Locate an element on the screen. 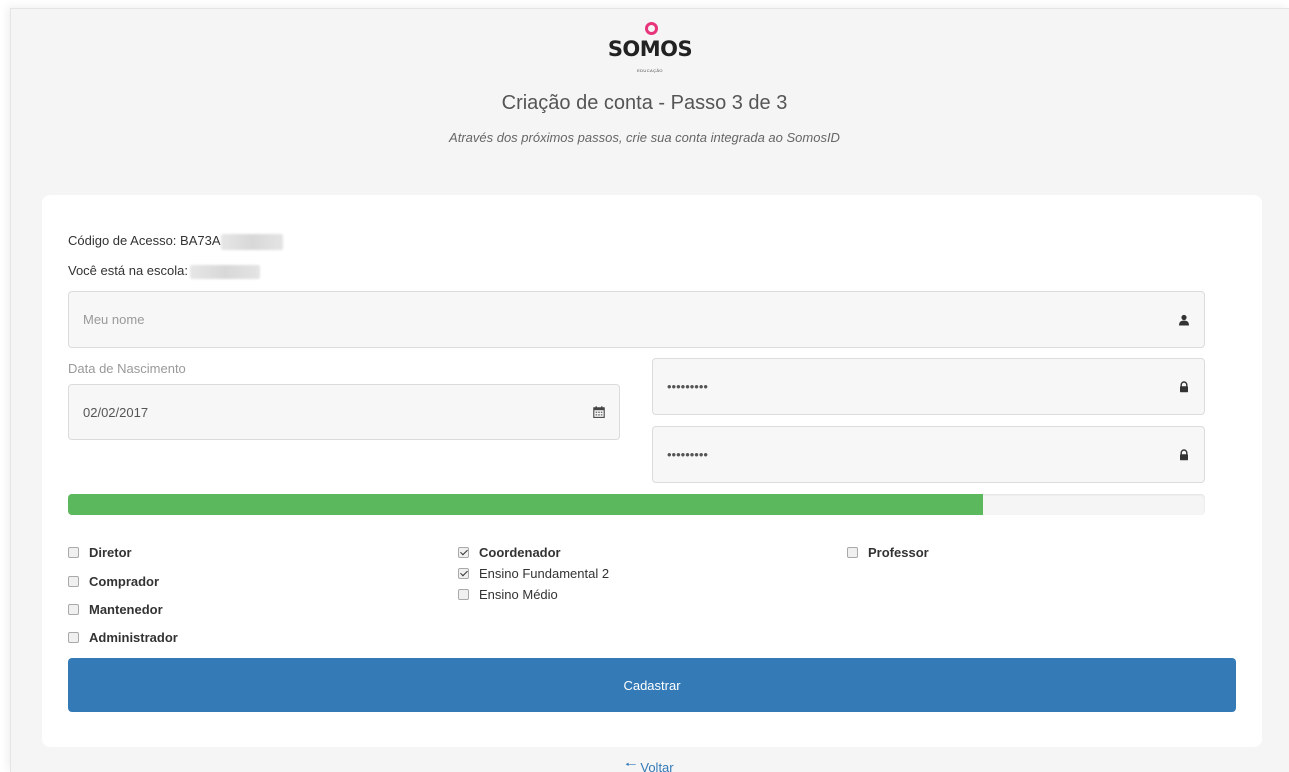  somos-logo: SOMOS EDUCAÇÃO is located at coordinates (650, 48).